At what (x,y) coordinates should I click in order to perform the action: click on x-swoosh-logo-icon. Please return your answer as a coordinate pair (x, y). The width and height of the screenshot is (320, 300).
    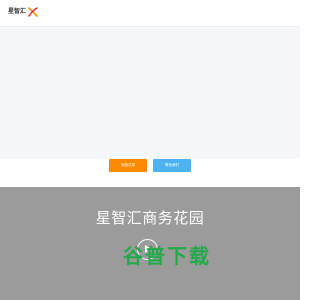
    Looking at the image, I should click on (33, 12).